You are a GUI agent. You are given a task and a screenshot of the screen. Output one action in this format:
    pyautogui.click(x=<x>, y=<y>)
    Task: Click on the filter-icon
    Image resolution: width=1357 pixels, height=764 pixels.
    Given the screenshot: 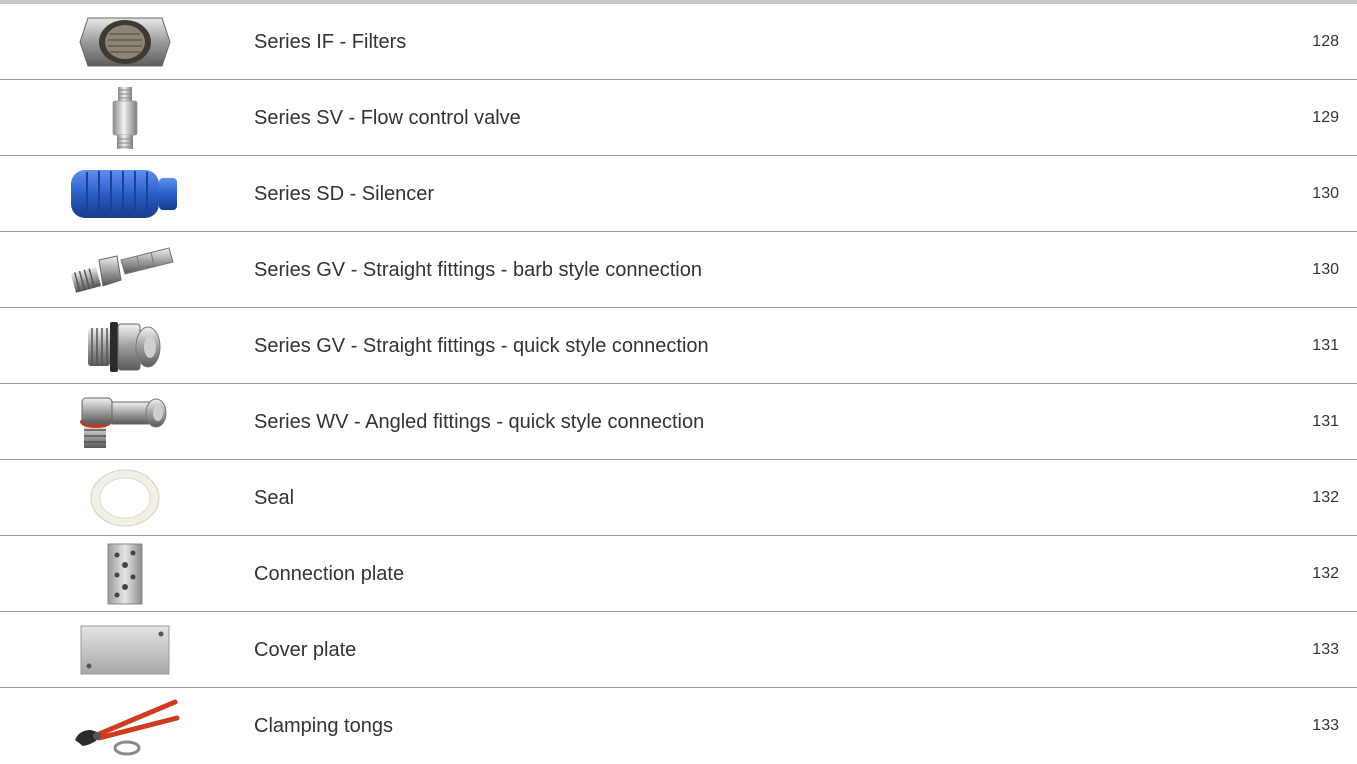 What is the action you would take?
    pyautogui.click(x=125, y=42)
    